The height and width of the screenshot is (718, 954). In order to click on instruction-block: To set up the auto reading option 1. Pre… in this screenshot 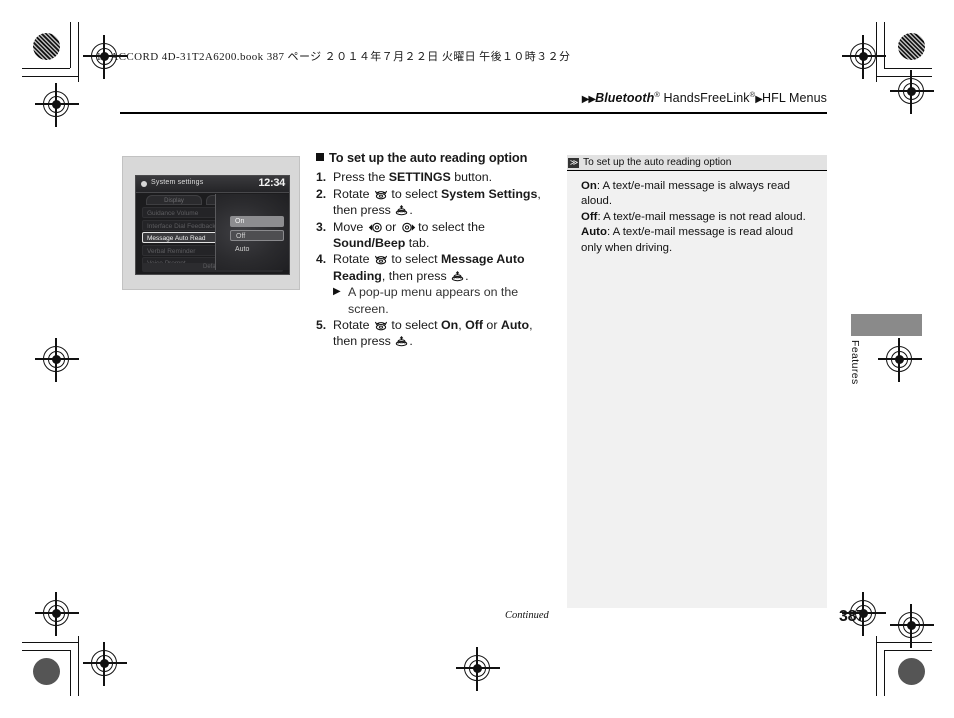, I will do `click(436, 250)`.